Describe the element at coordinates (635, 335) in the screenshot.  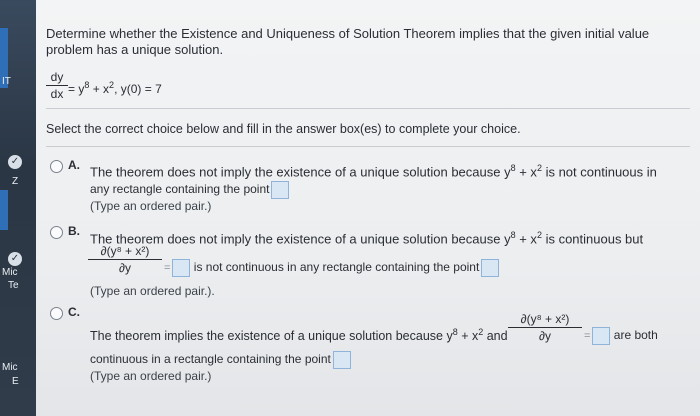
I see `choice-c-after-text: are both` at that location.